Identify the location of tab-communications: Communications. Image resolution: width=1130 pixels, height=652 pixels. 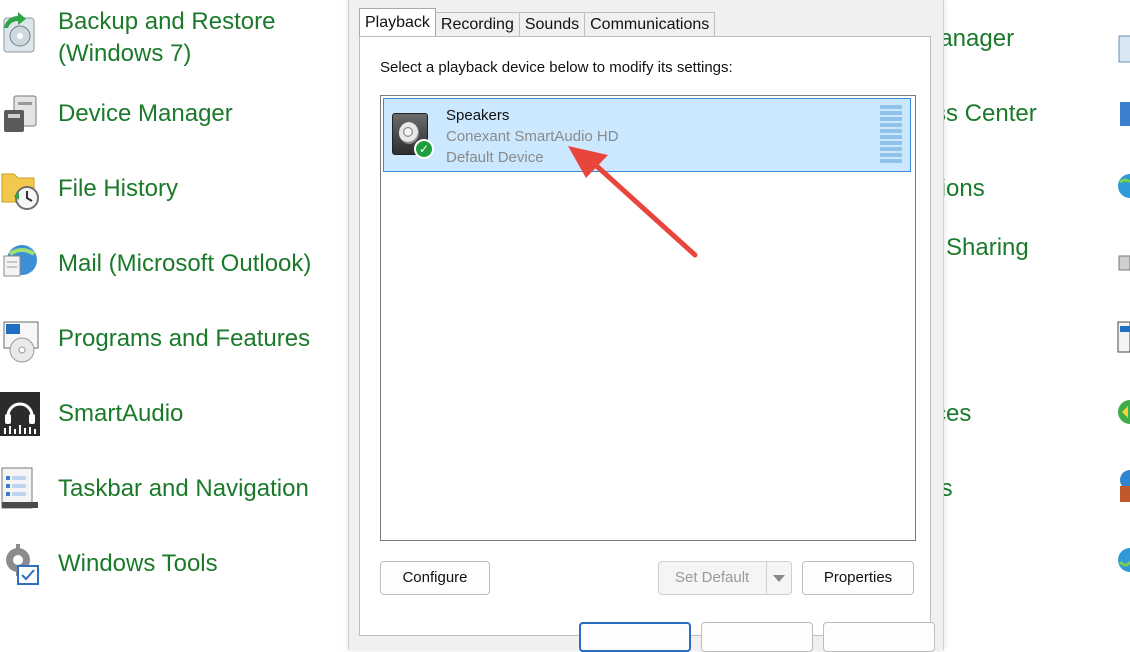
(650, 24).